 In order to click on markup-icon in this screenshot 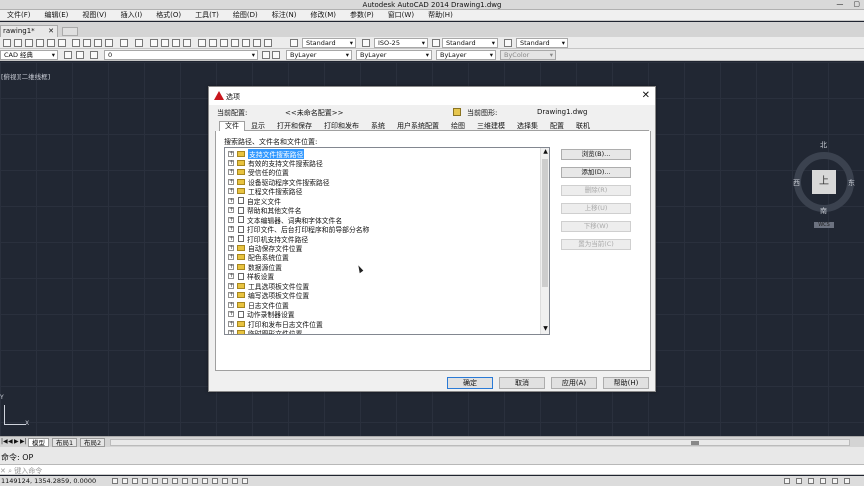, I will do `click(246, 43)`.